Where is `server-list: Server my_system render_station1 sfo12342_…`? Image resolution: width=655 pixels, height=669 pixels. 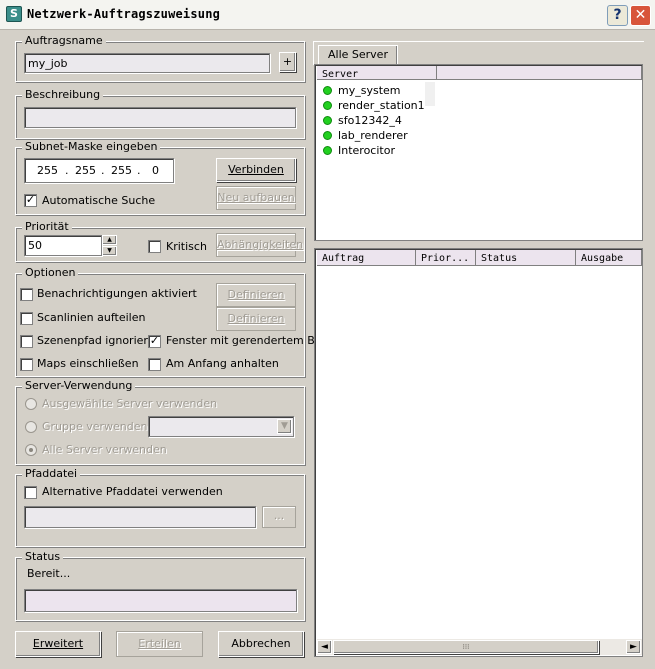 server-list: Server my_system render_station1 sfo12342_… is located at coordinates (478, 152).